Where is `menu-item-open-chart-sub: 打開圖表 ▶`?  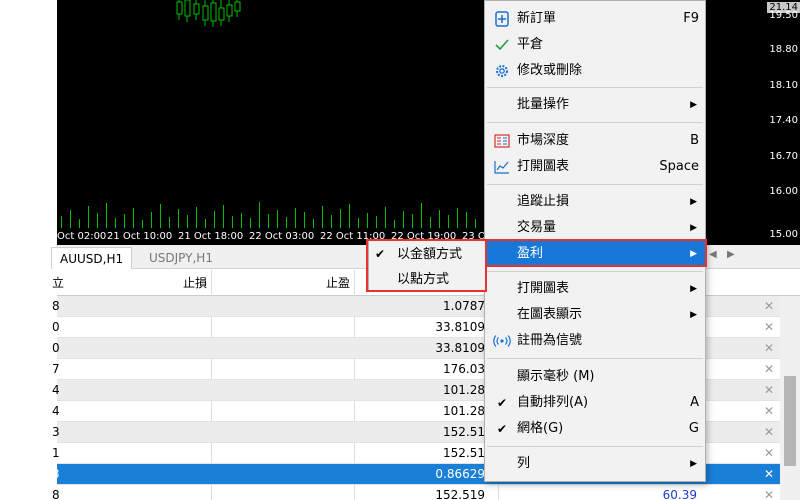
menu-item-open-chart-sub: 打開圖表 ▶ is located at coordinates (595, 289).